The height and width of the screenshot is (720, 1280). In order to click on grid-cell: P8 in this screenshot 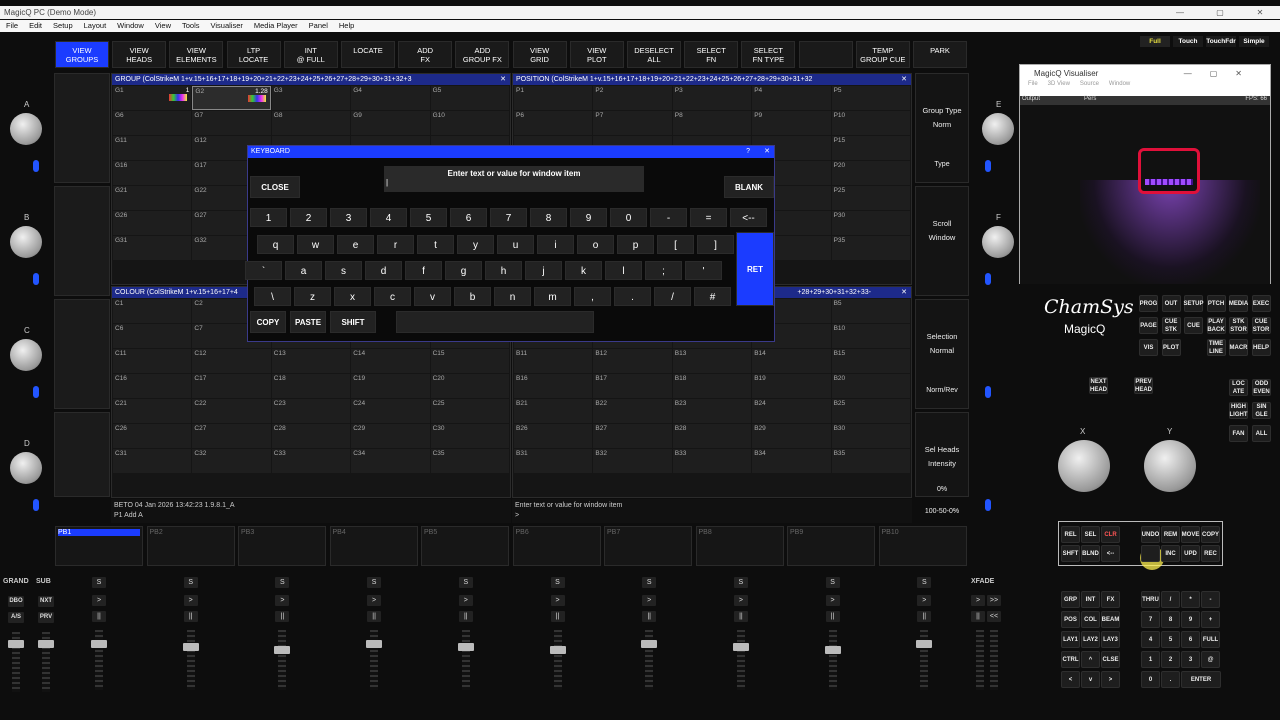, I will do `click(712, 123)`.